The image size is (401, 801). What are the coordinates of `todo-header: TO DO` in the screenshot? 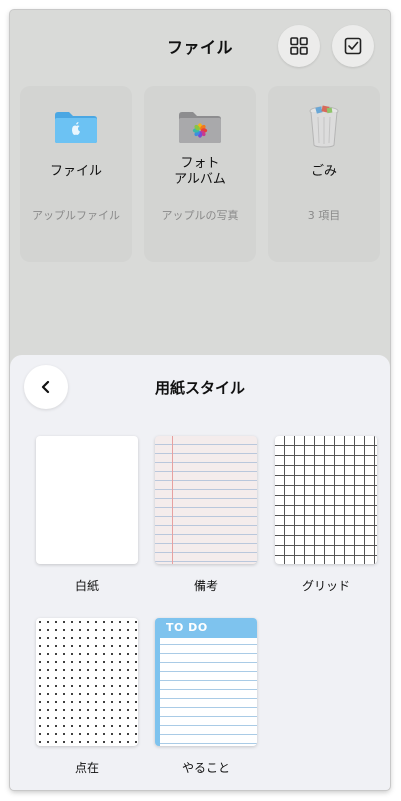 It's located at (208, 628).